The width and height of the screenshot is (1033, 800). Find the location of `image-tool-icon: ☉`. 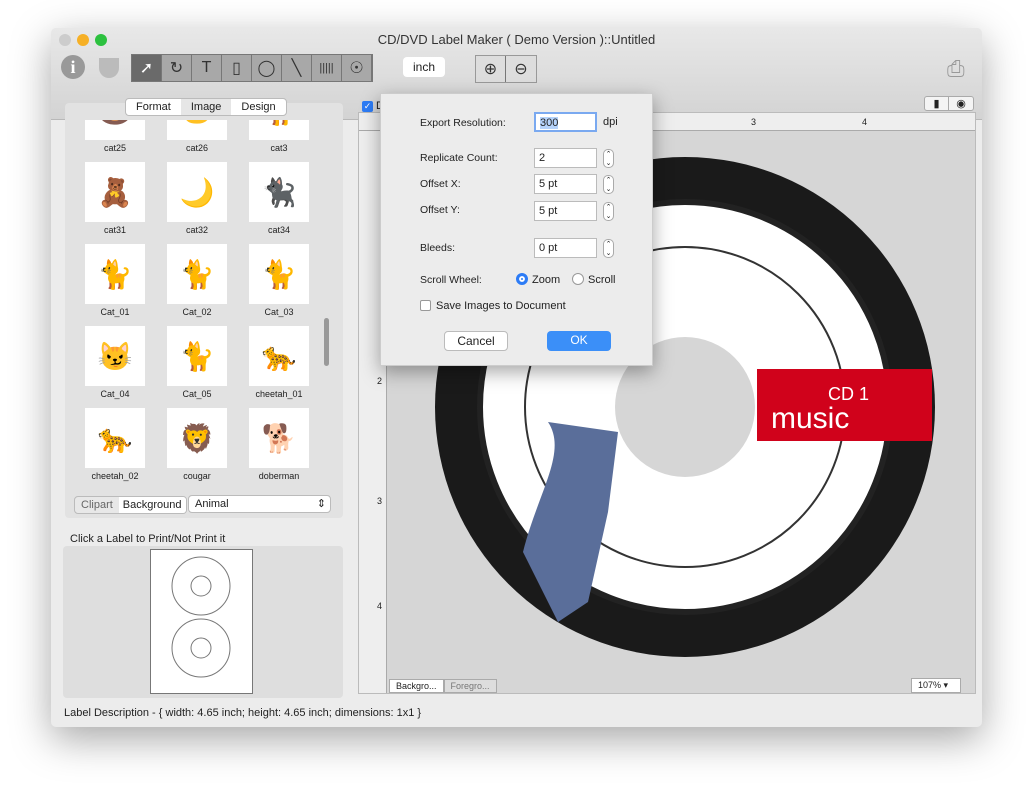

image-tool-icon: ☉ is located at coordinates (357, 68).